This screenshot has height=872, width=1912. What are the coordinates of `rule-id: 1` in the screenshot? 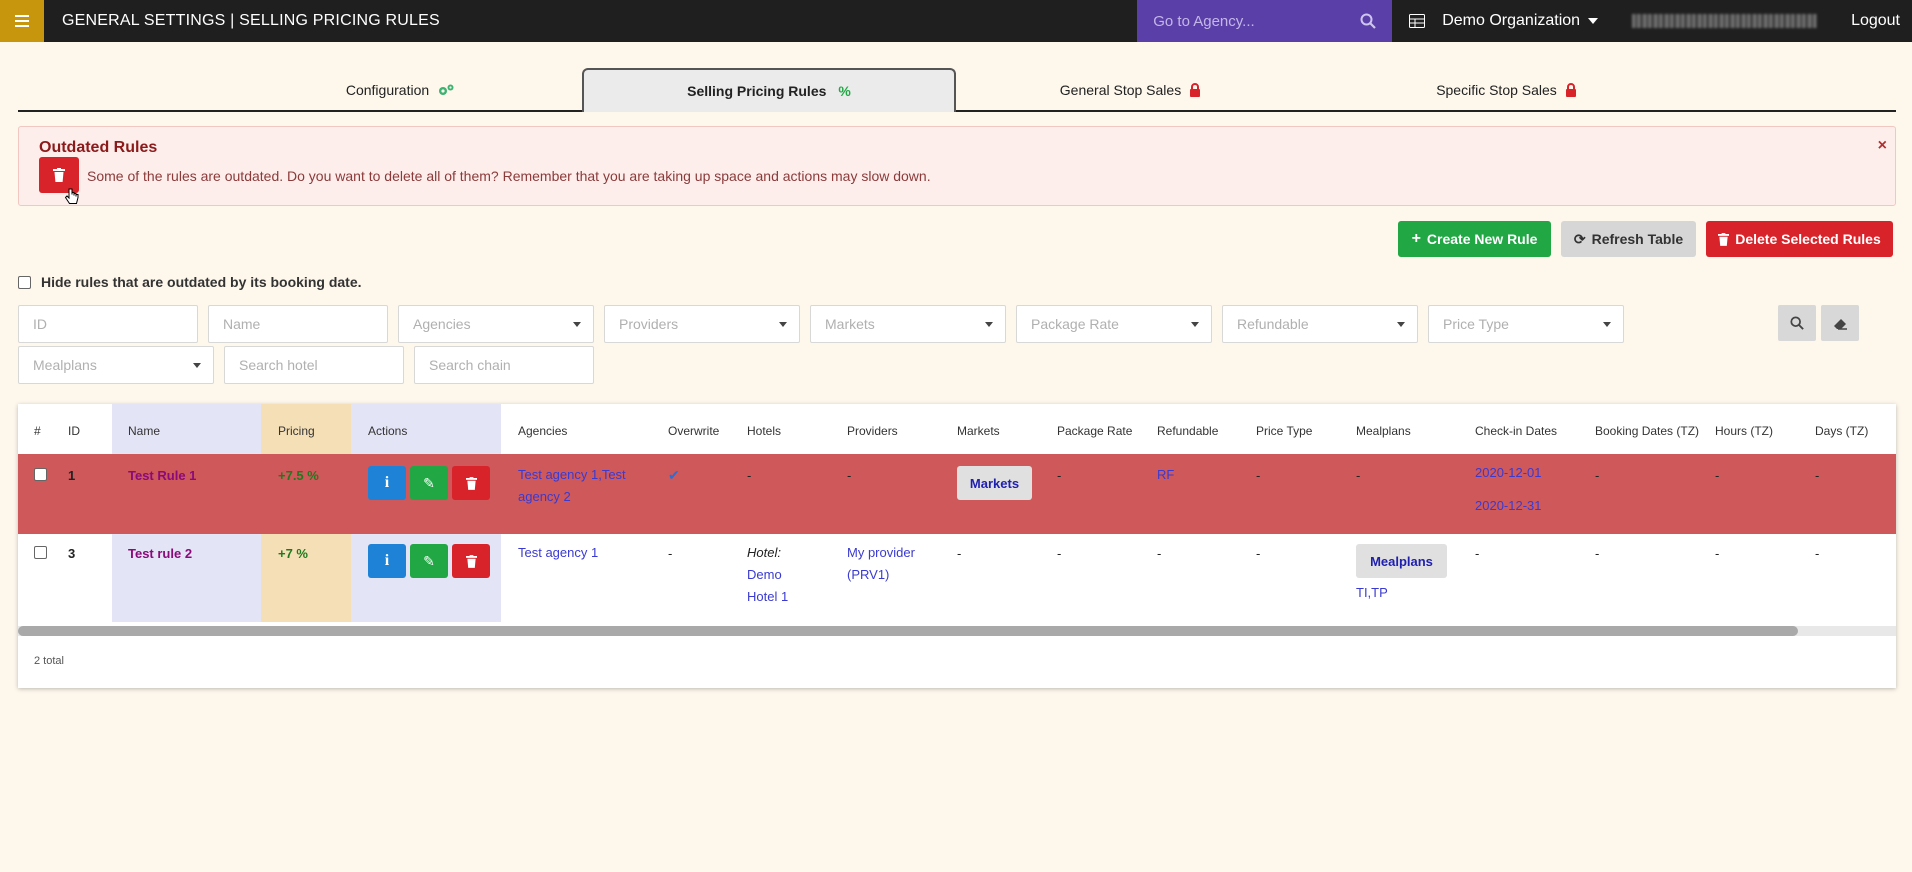 It's located at (72, 475).